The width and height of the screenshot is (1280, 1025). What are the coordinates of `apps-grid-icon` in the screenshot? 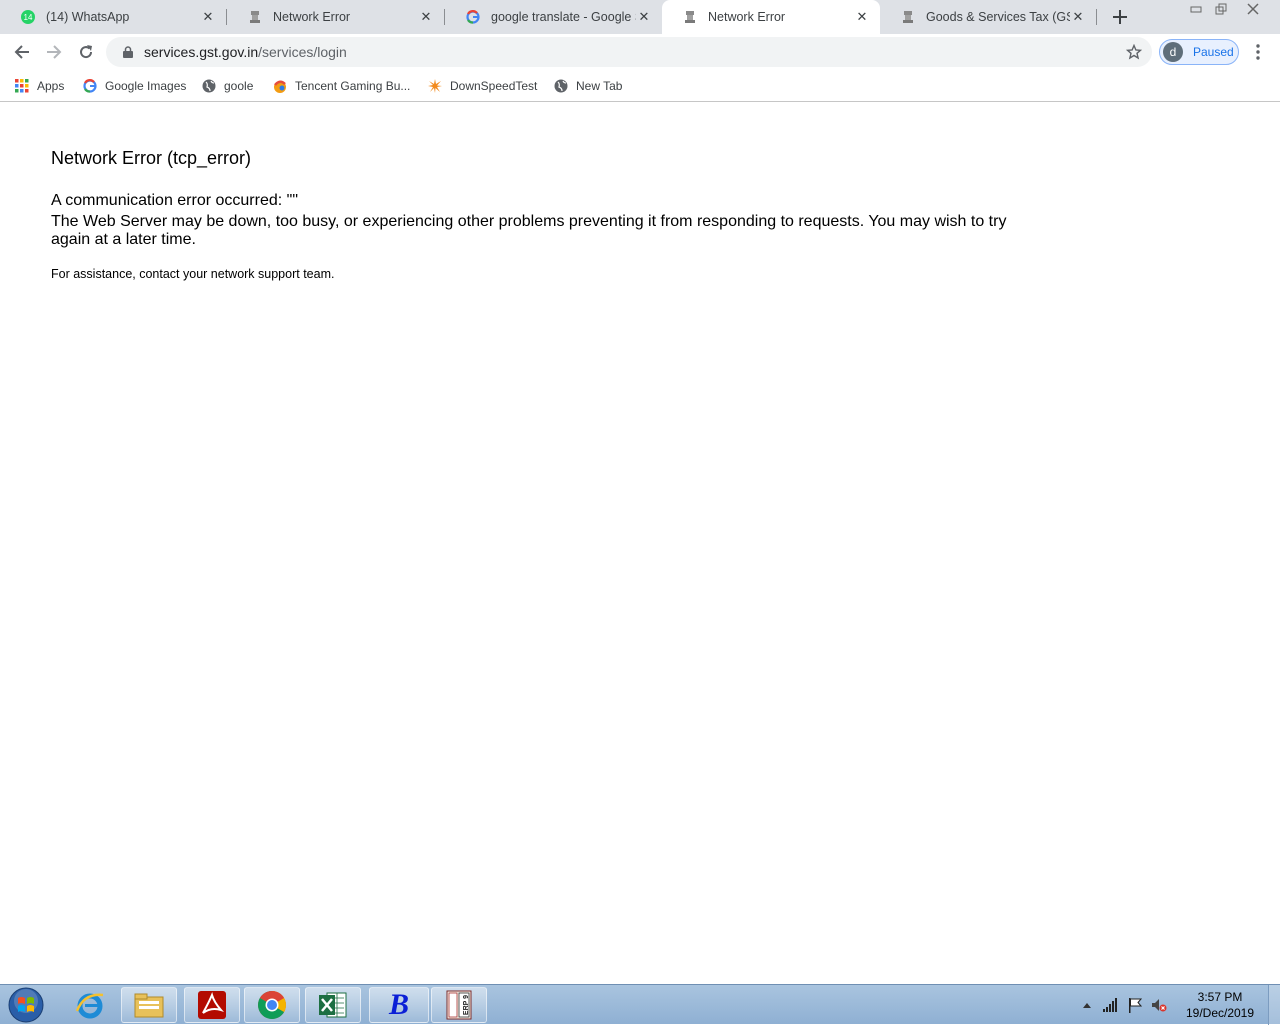 It's located at (22, 86).